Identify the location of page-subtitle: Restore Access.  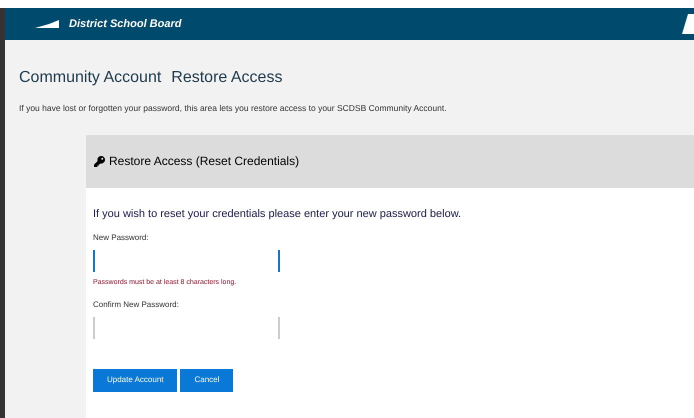
(226, 78).